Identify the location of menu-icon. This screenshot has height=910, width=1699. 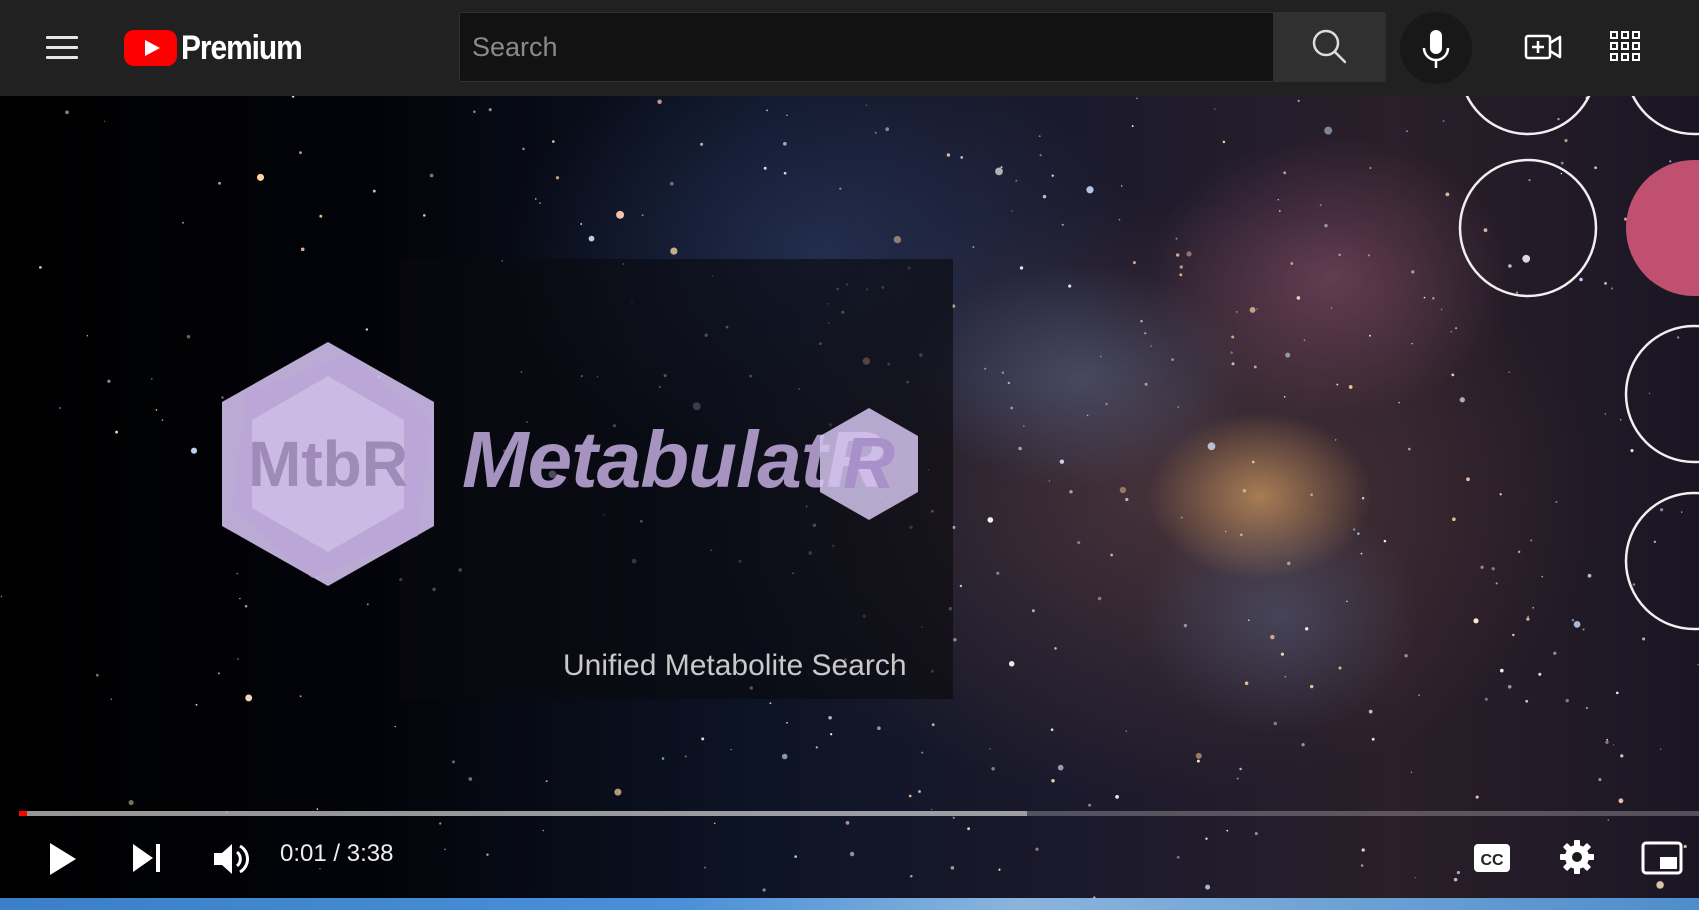
(62, 48).